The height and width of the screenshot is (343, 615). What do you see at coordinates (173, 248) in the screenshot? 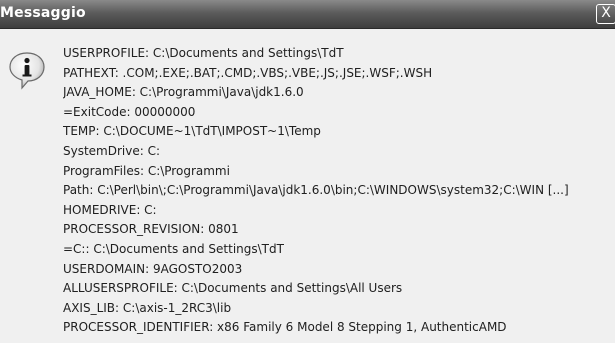
I see `env-line-c-drive: =C:: C:\Documents and Settings\TdT` at bounding box center [173, 248].